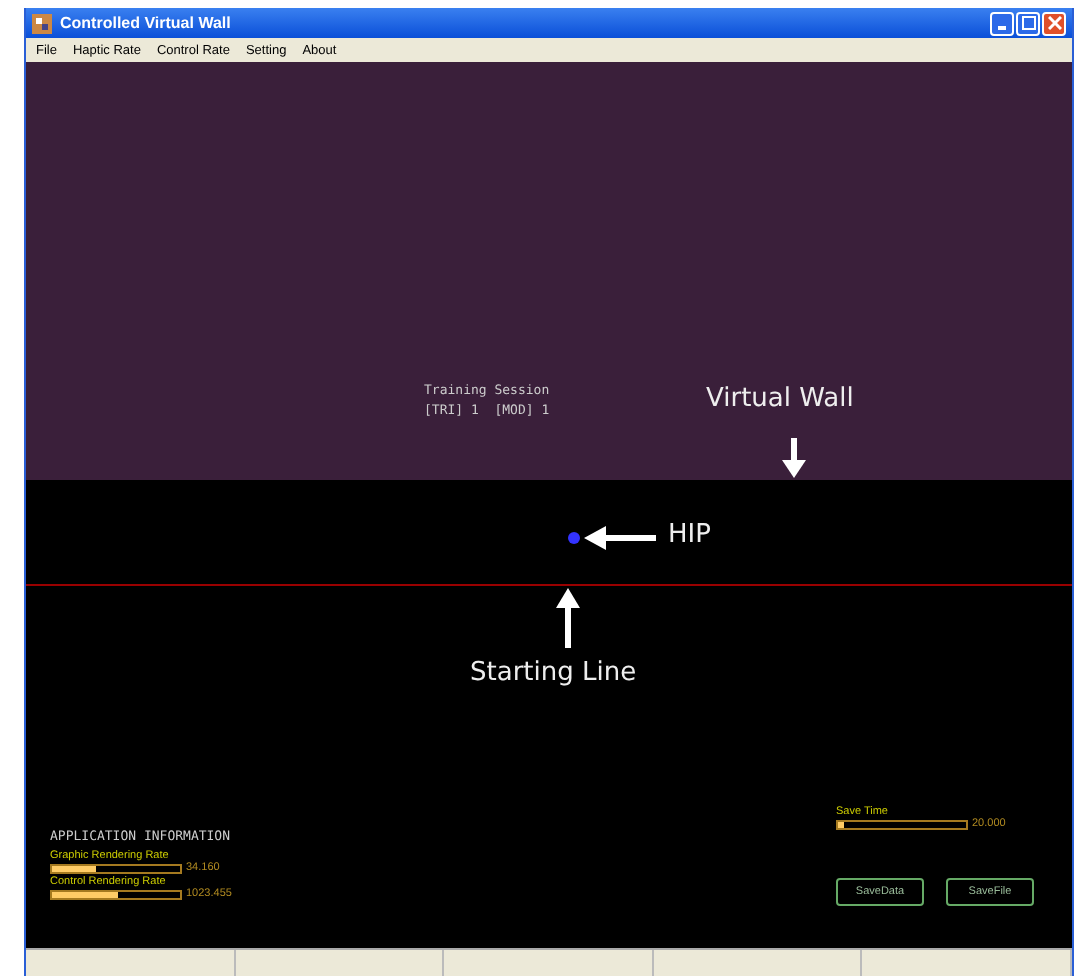 This screenshot has width=1084, height=976. I want to click on maximize-button, so click(1028, 23).